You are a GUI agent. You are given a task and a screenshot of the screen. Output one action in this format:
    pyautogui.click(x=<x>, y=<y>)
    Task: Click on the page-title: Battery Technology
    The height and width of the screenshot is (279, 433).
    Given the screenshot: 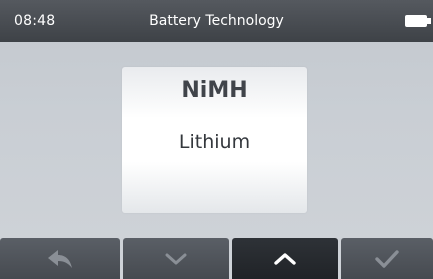 What is the action you would take?
    pyautogui.click(x=216, y=21)
    